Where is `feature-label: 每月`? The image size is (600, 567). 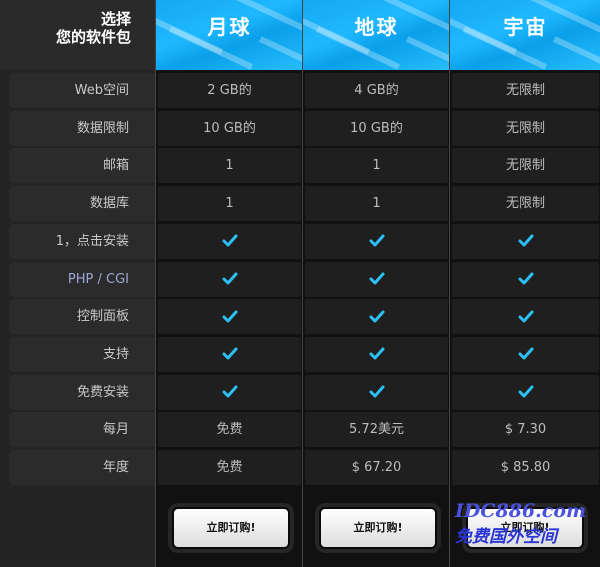
feature-label: 每月 is located at coordinates (82, 430).